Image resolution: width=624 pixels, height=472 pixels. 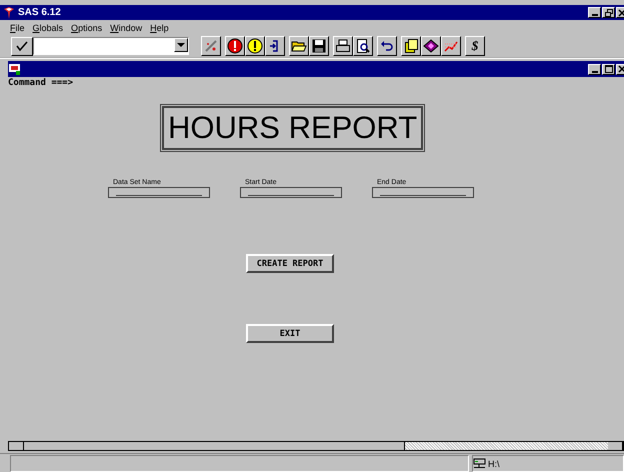 I want to click on check-button, so click(x=22, y=46).